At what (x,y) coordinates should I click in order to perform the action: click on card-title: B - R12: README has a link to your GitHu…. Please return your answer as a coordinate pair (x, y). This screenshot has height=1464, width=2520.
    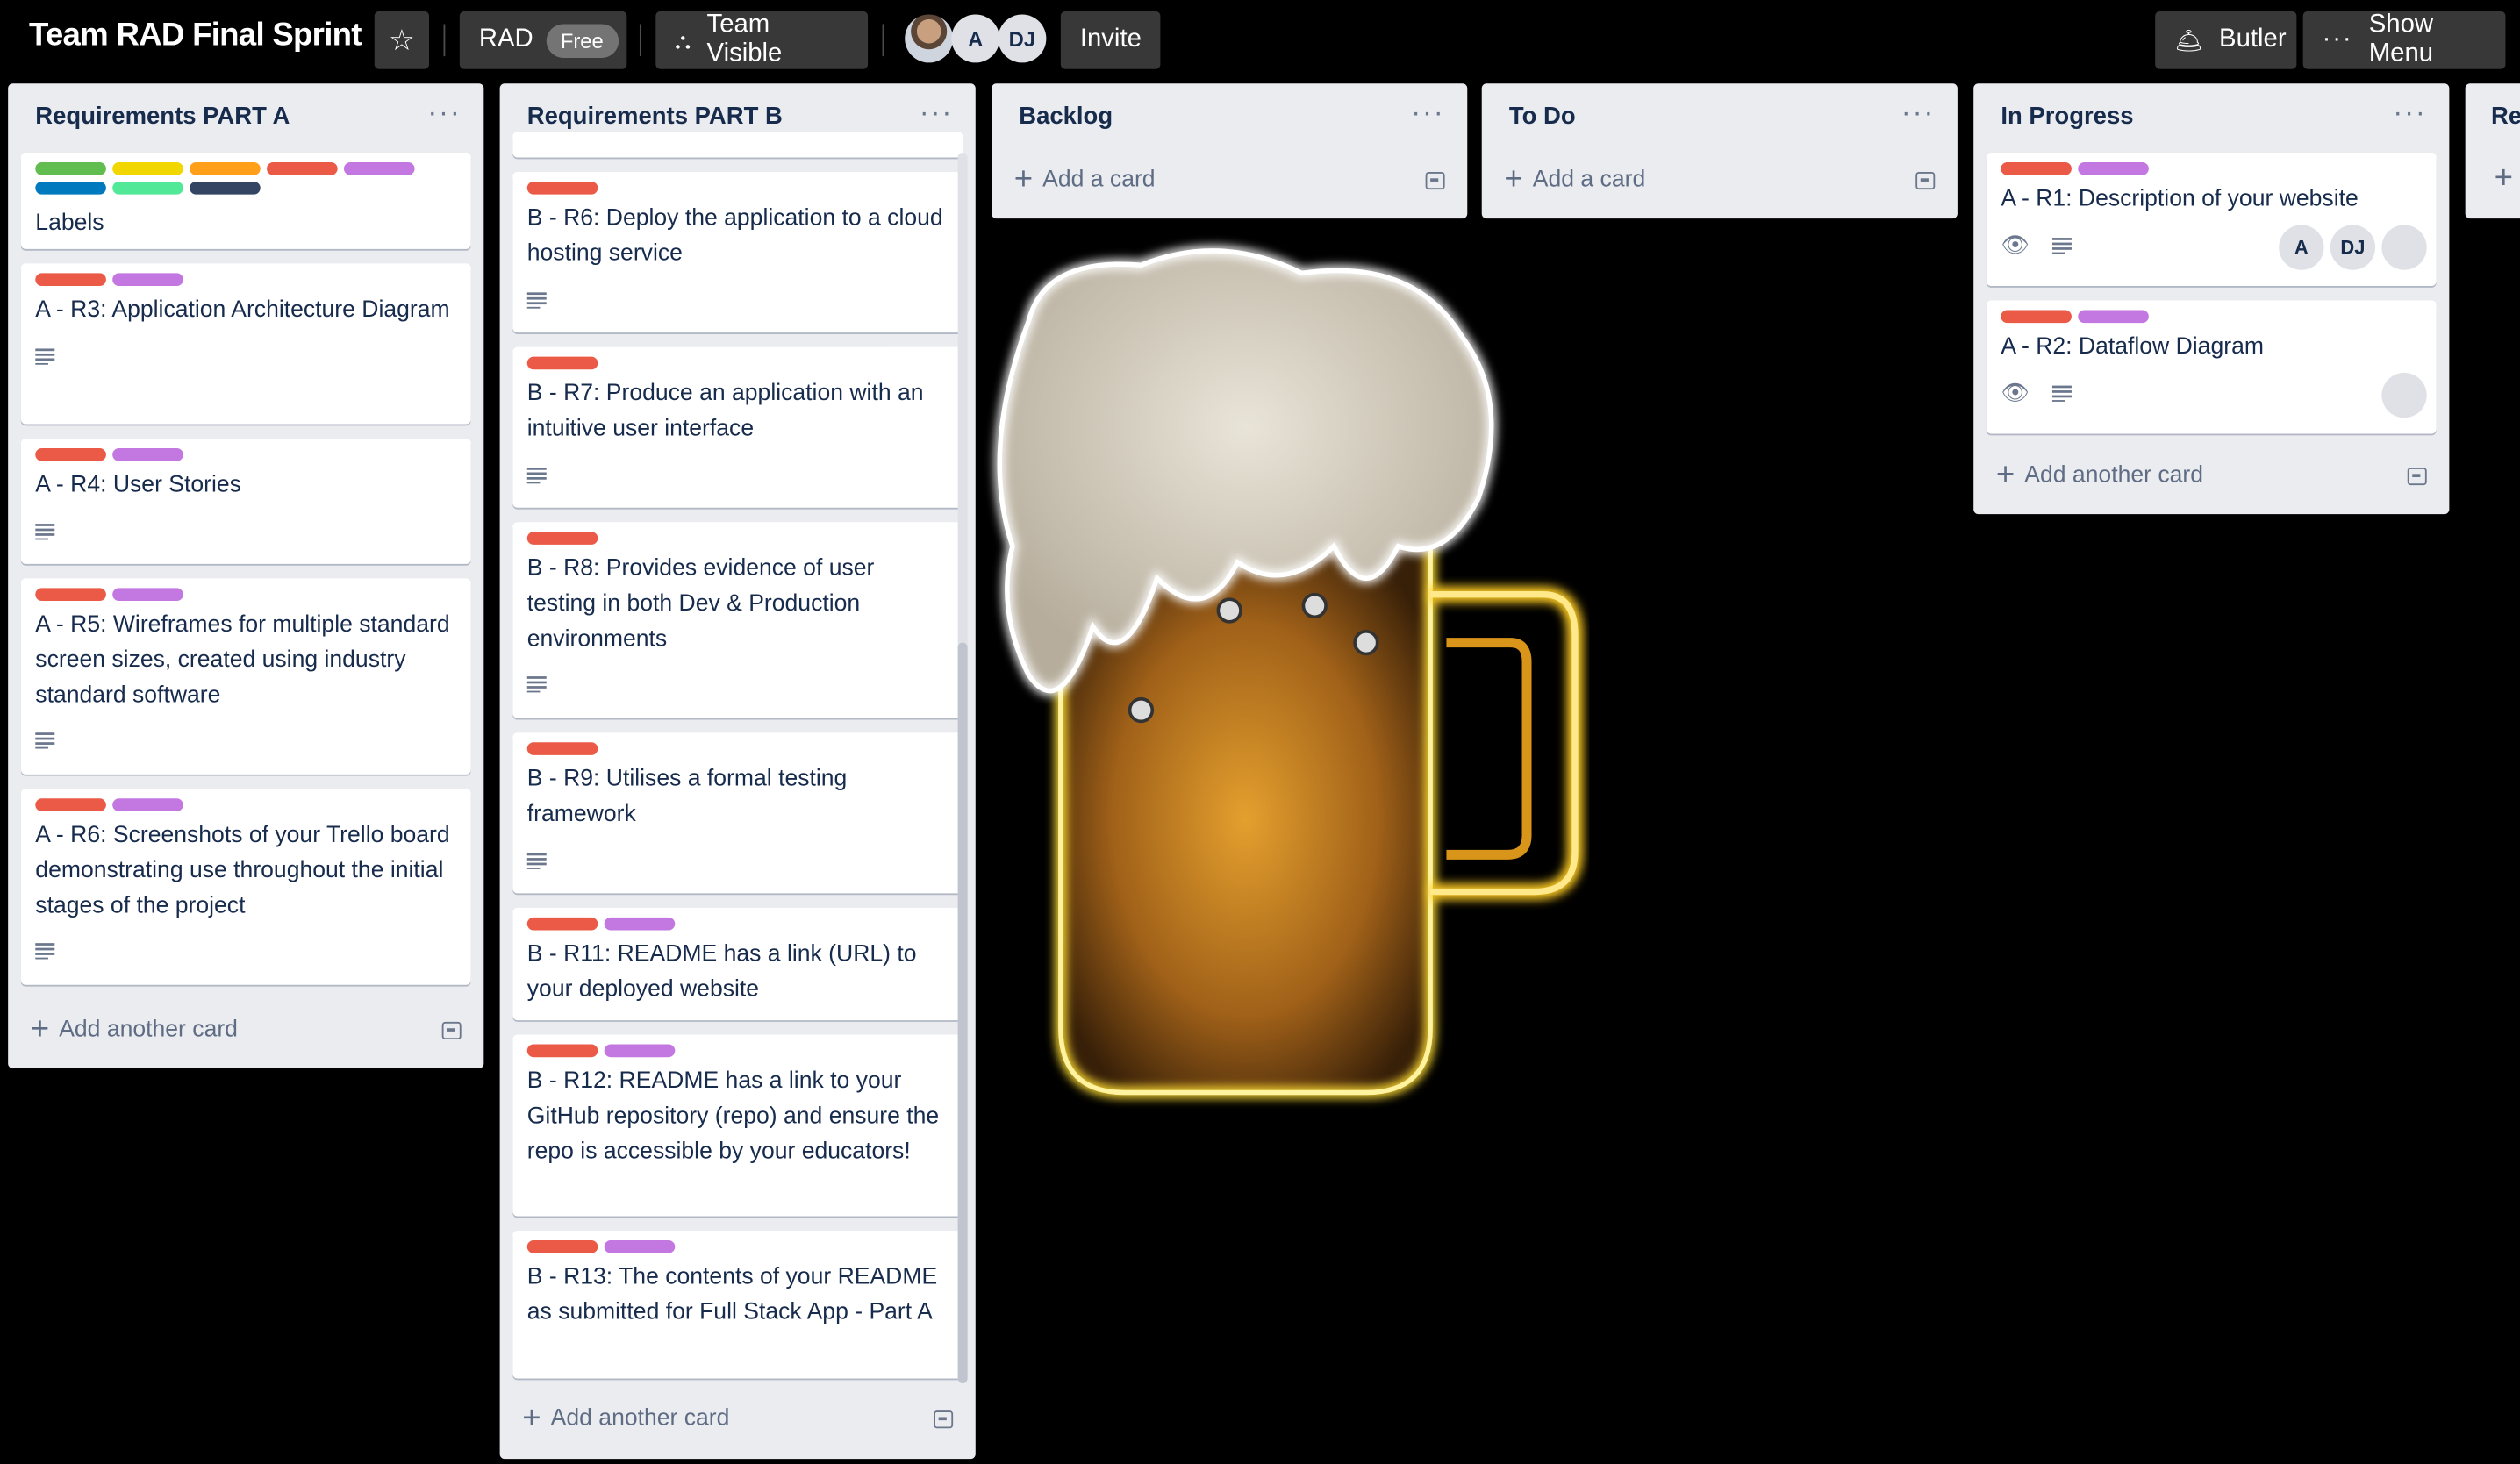
    Looking at the image, I should click on (733, 1116).